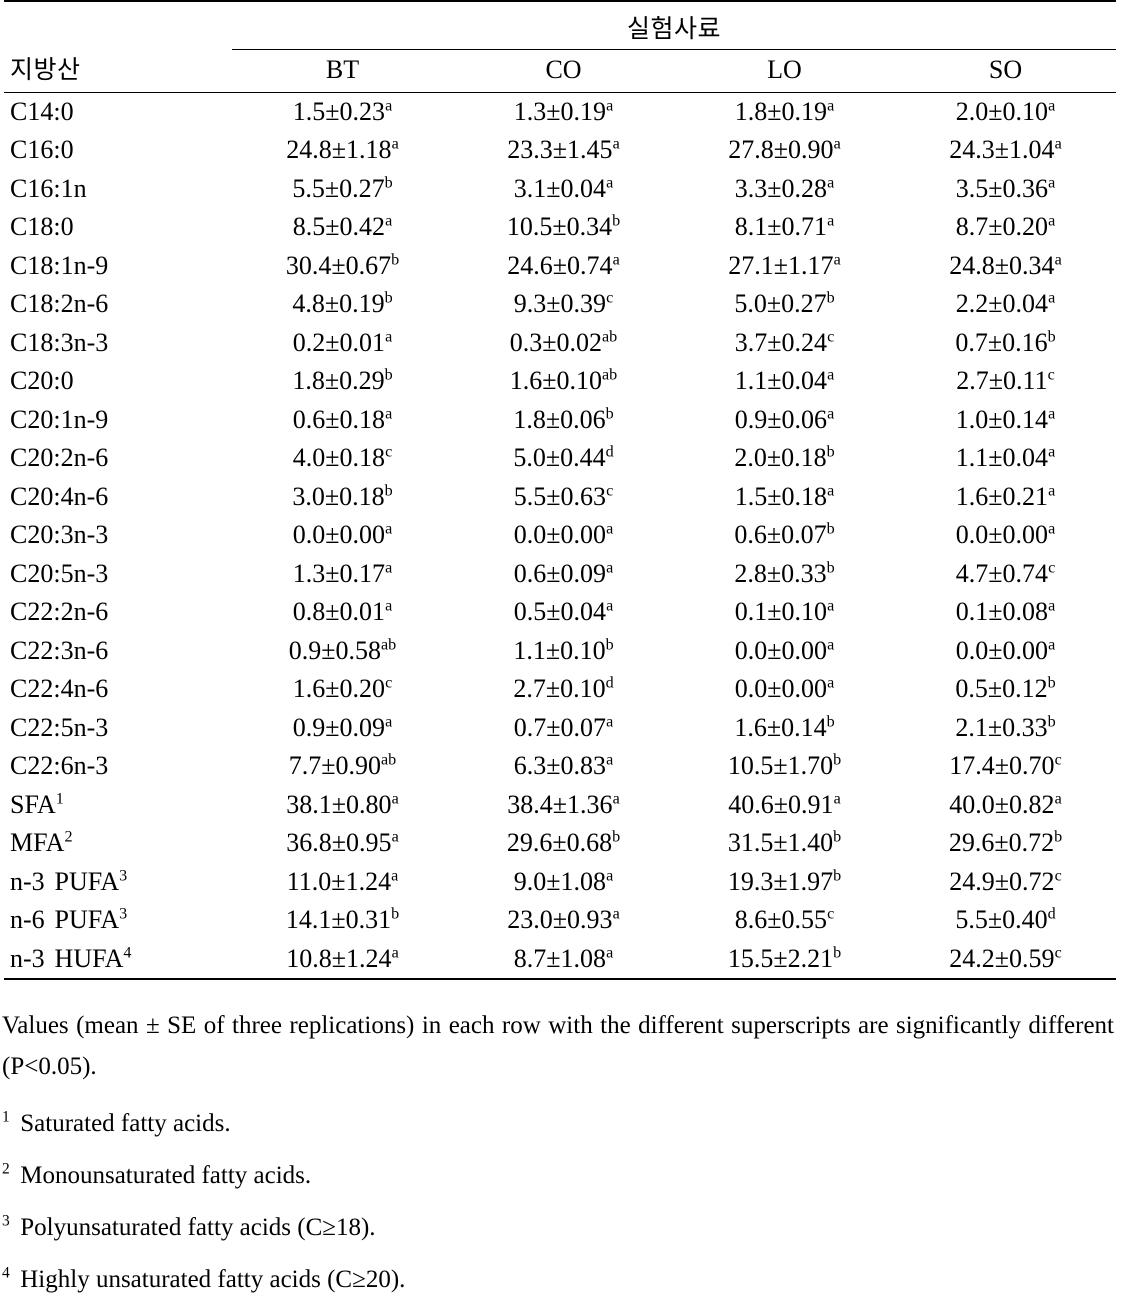  Describe the element at coordinates (784, 496) in the screenshot. I see `table-cell: 1.5±0.18a` at that location.